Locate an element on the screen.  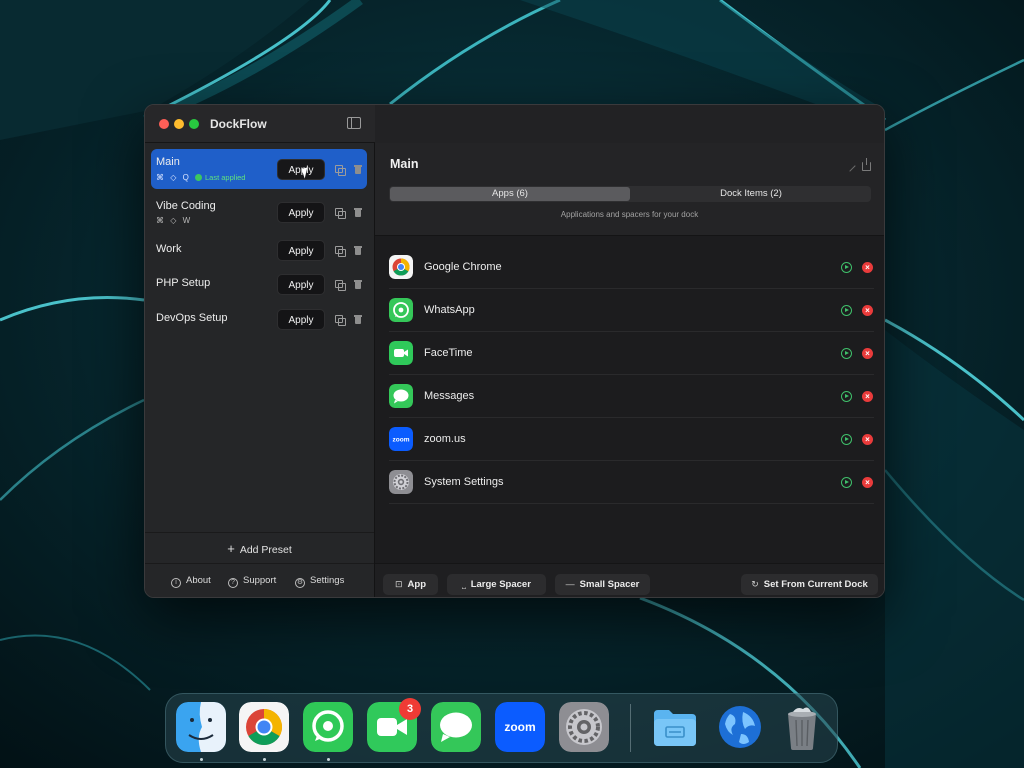
preset-name: Work is located at coordinates (169, 249).